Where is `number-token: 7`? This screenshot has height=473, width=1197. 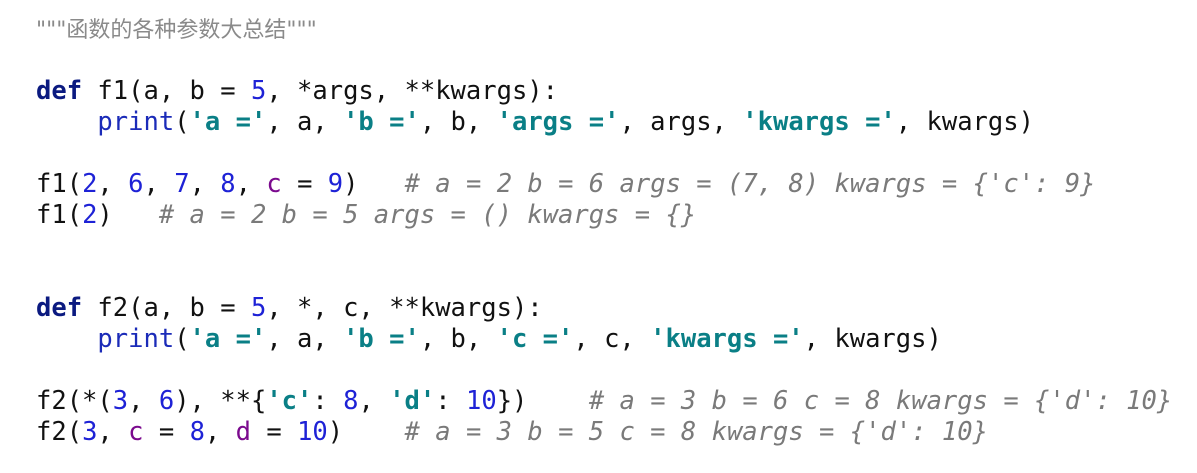
number-token: 7 is located at coordinates (182, 184).